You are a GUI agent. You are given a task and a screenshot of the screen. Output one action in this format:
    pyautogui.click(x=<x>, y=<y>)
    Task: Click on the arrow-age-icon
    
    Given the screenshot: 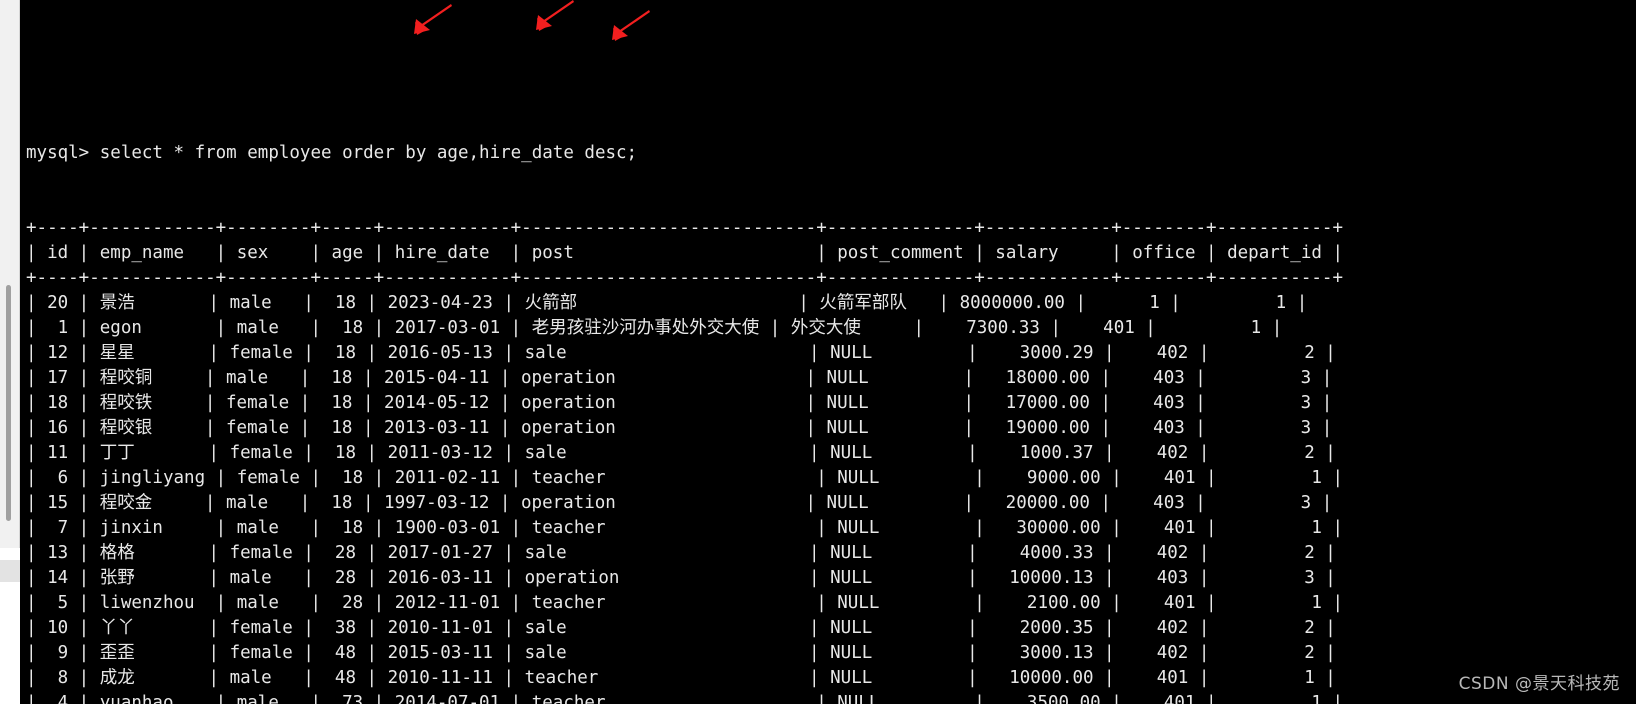 What is the action you would take?
    pyautogui.click(x=433, y=19)
    